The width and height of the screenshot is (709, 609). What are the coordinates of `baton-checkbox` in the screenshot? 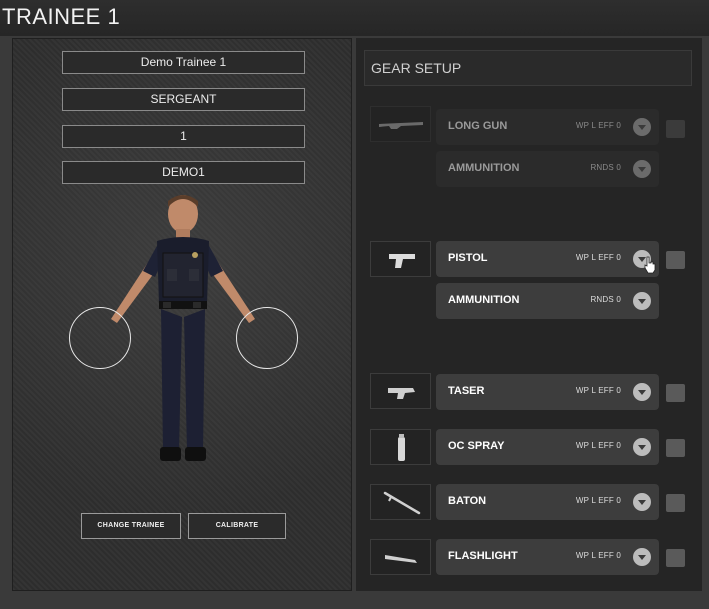 It's located at (675, 503).